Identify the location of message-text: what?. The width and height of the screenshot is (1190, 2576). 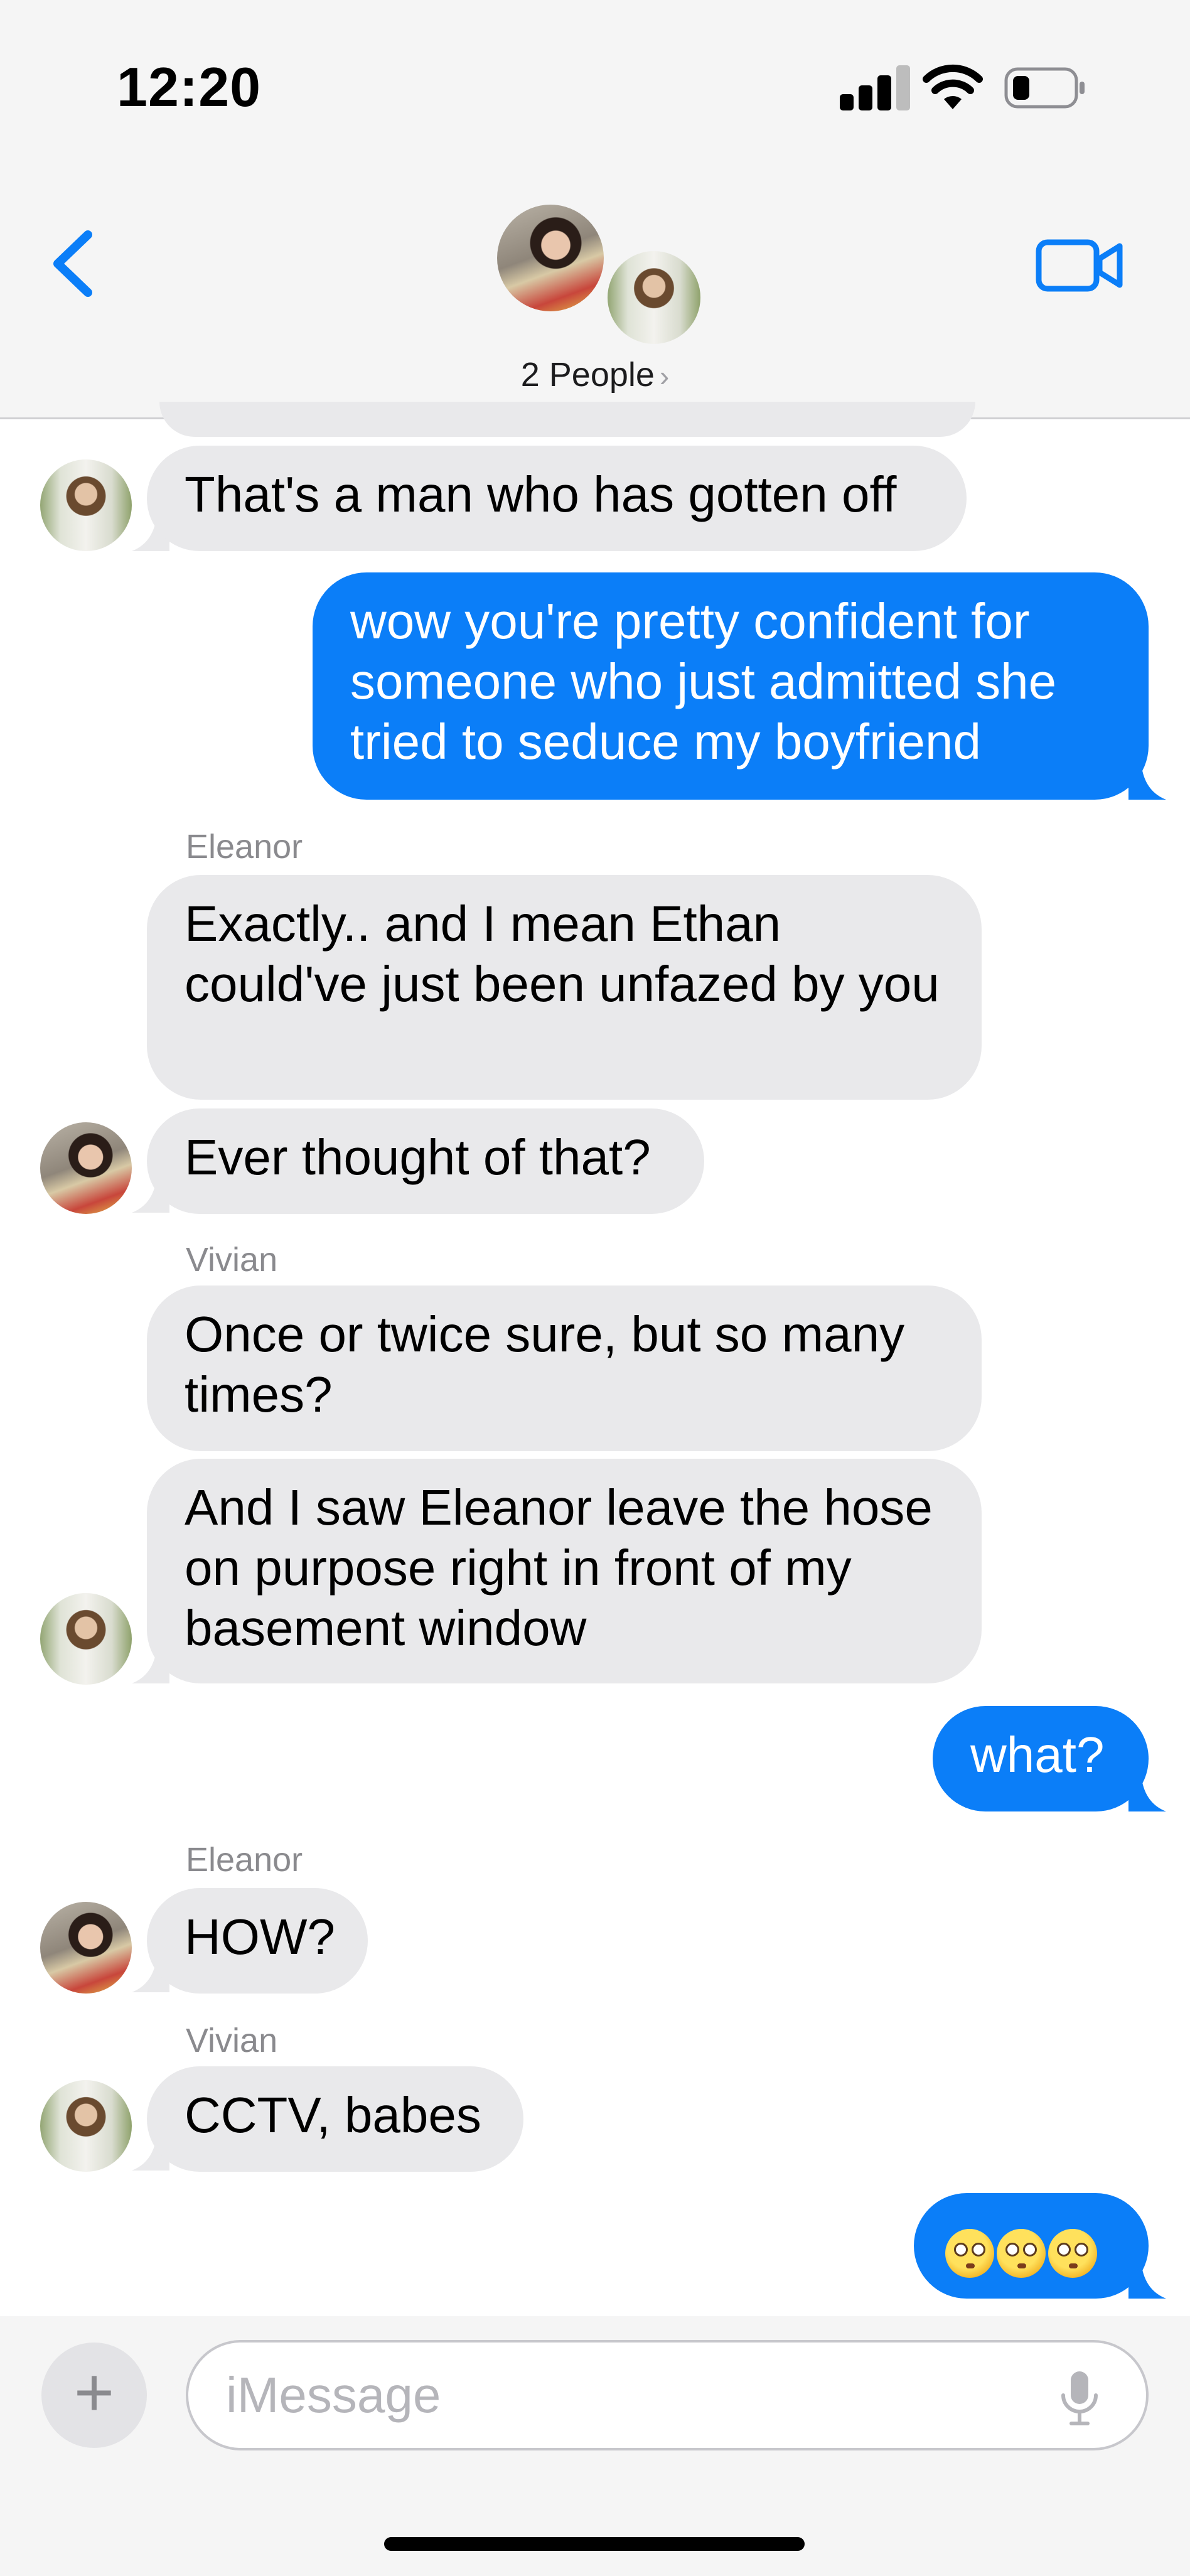
(1037, 1755).